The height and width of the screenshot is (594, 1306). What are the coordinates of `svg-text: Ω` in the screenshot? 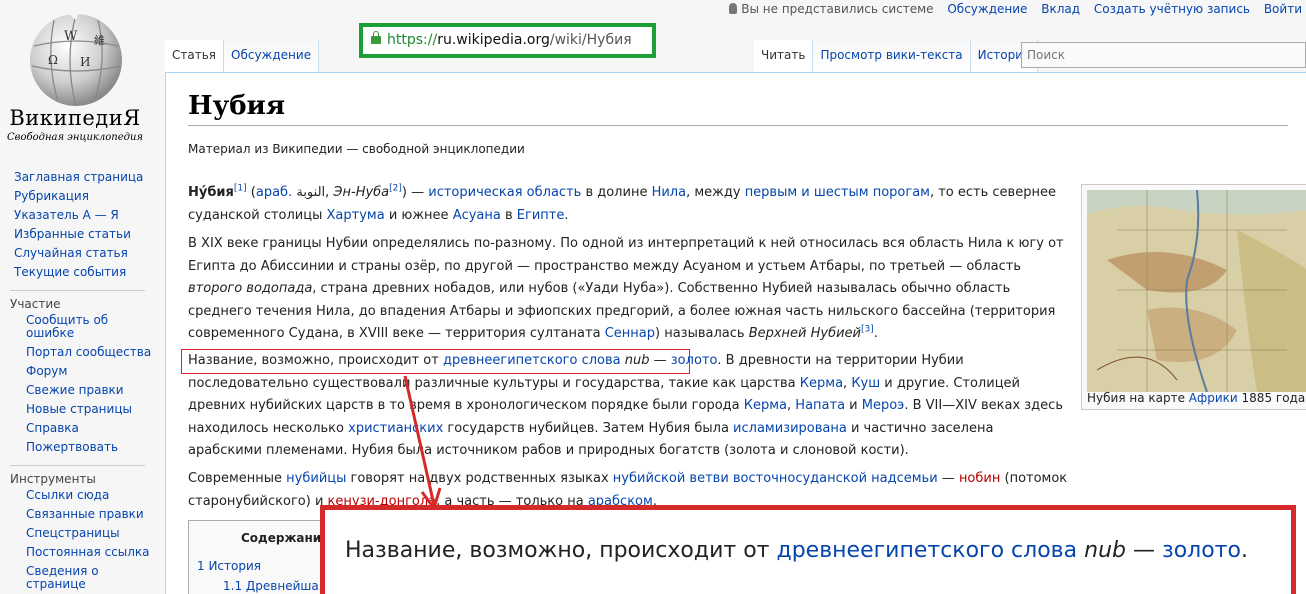 It's located at (53, 60).